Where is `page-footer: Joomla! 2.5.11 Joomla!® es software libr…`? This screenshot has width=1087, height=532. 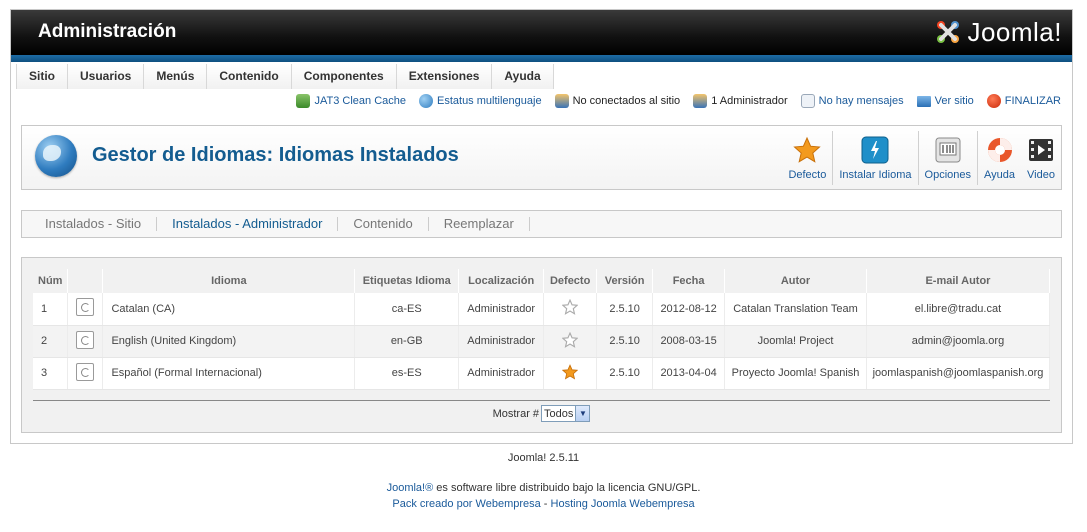
page-footer: Joomla! 2.5.11 Joomla!® es software libr… is located at coordinates (543, 481).